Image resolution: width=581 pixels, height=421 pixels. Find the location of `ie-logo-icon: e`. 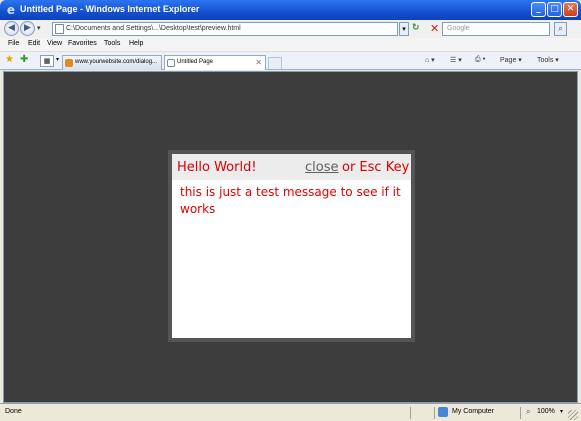

ie-logo-icon: e is located at coordinates (11, 10).